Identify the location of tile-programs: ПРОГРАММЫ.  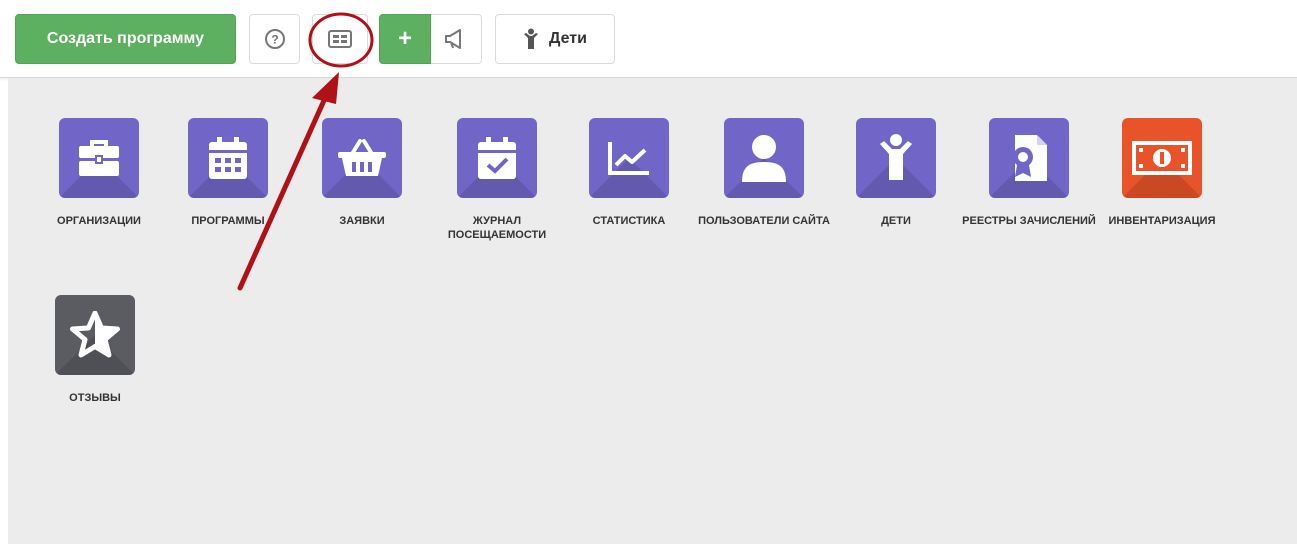
(228, 173).